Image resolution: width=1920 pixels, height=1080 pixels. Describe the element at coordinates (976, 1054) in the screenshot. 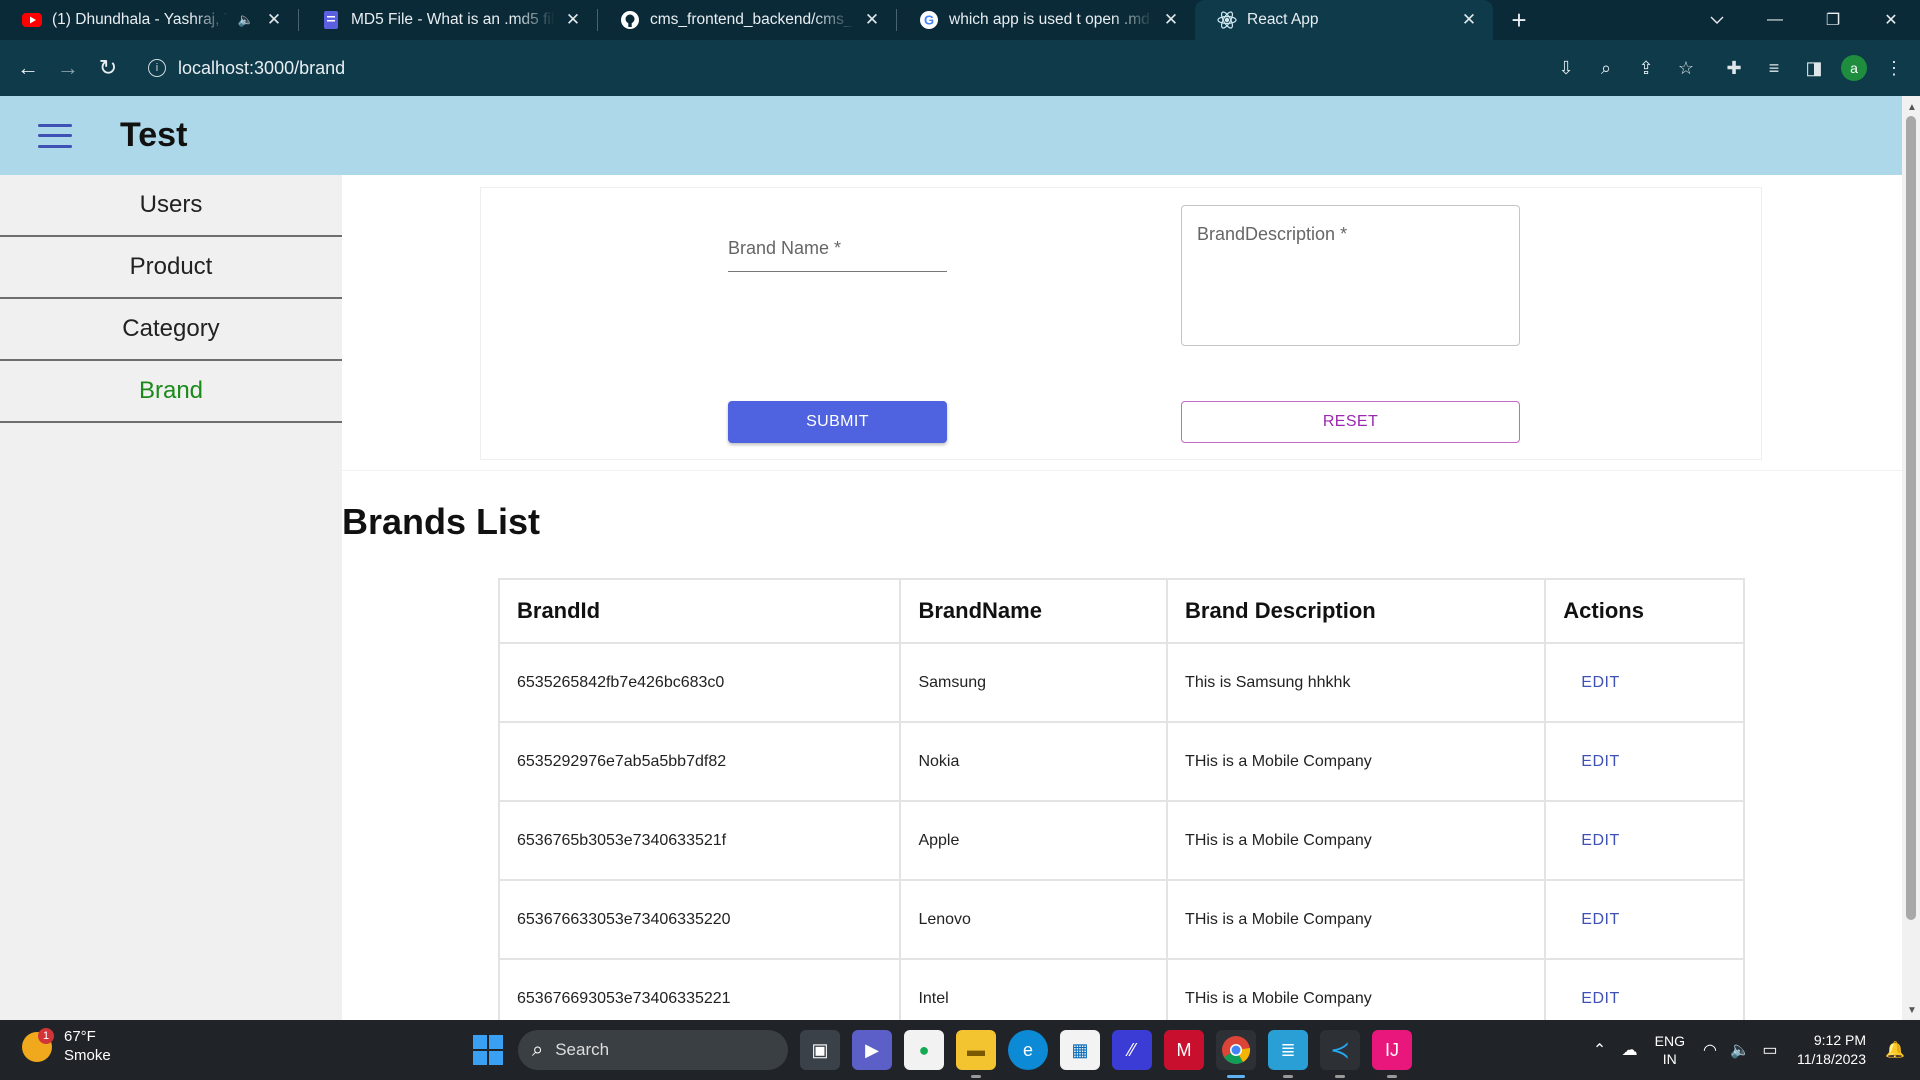

I see `file-explorer-icon: ▬` at that location.